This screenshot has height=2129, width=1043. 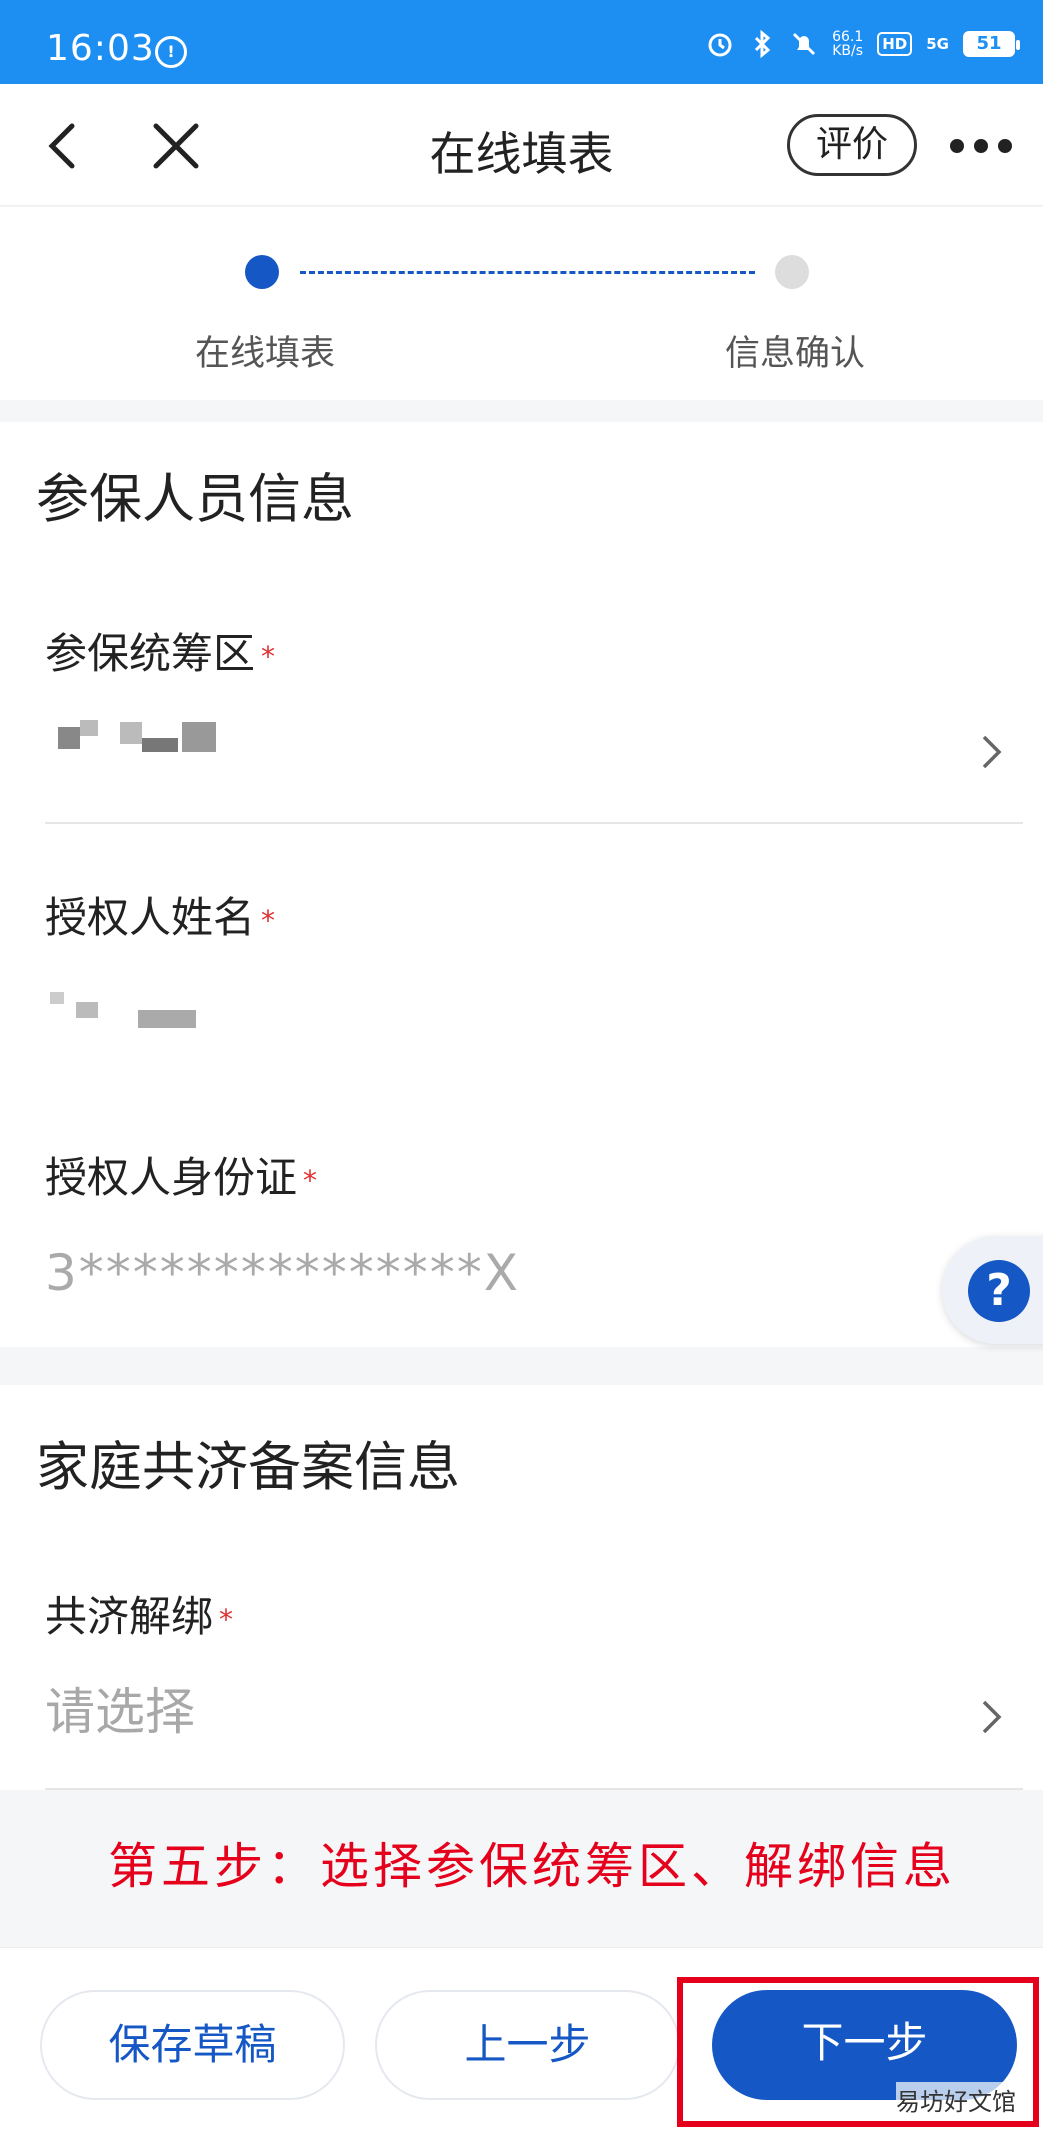 What do you see at coordinates (999, 1291) in the screenshot?
I see `help-icon: ?` at bounding box center [999, 1291].